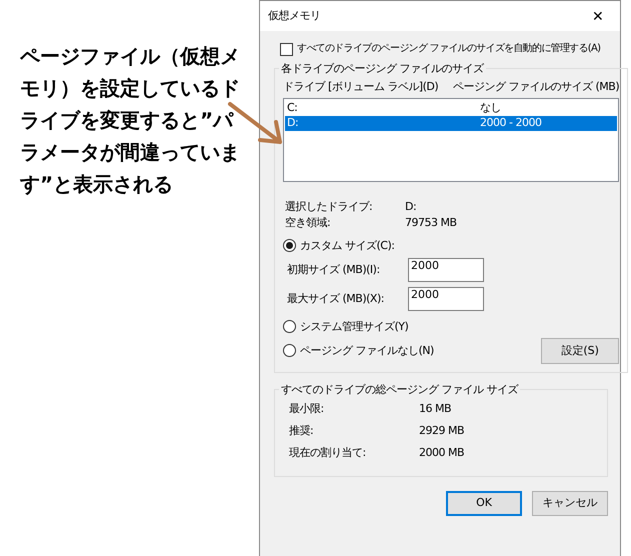  Describe the element at coordinates (598, 16) in the screenshot. I see `close-button: ✕` at that location.